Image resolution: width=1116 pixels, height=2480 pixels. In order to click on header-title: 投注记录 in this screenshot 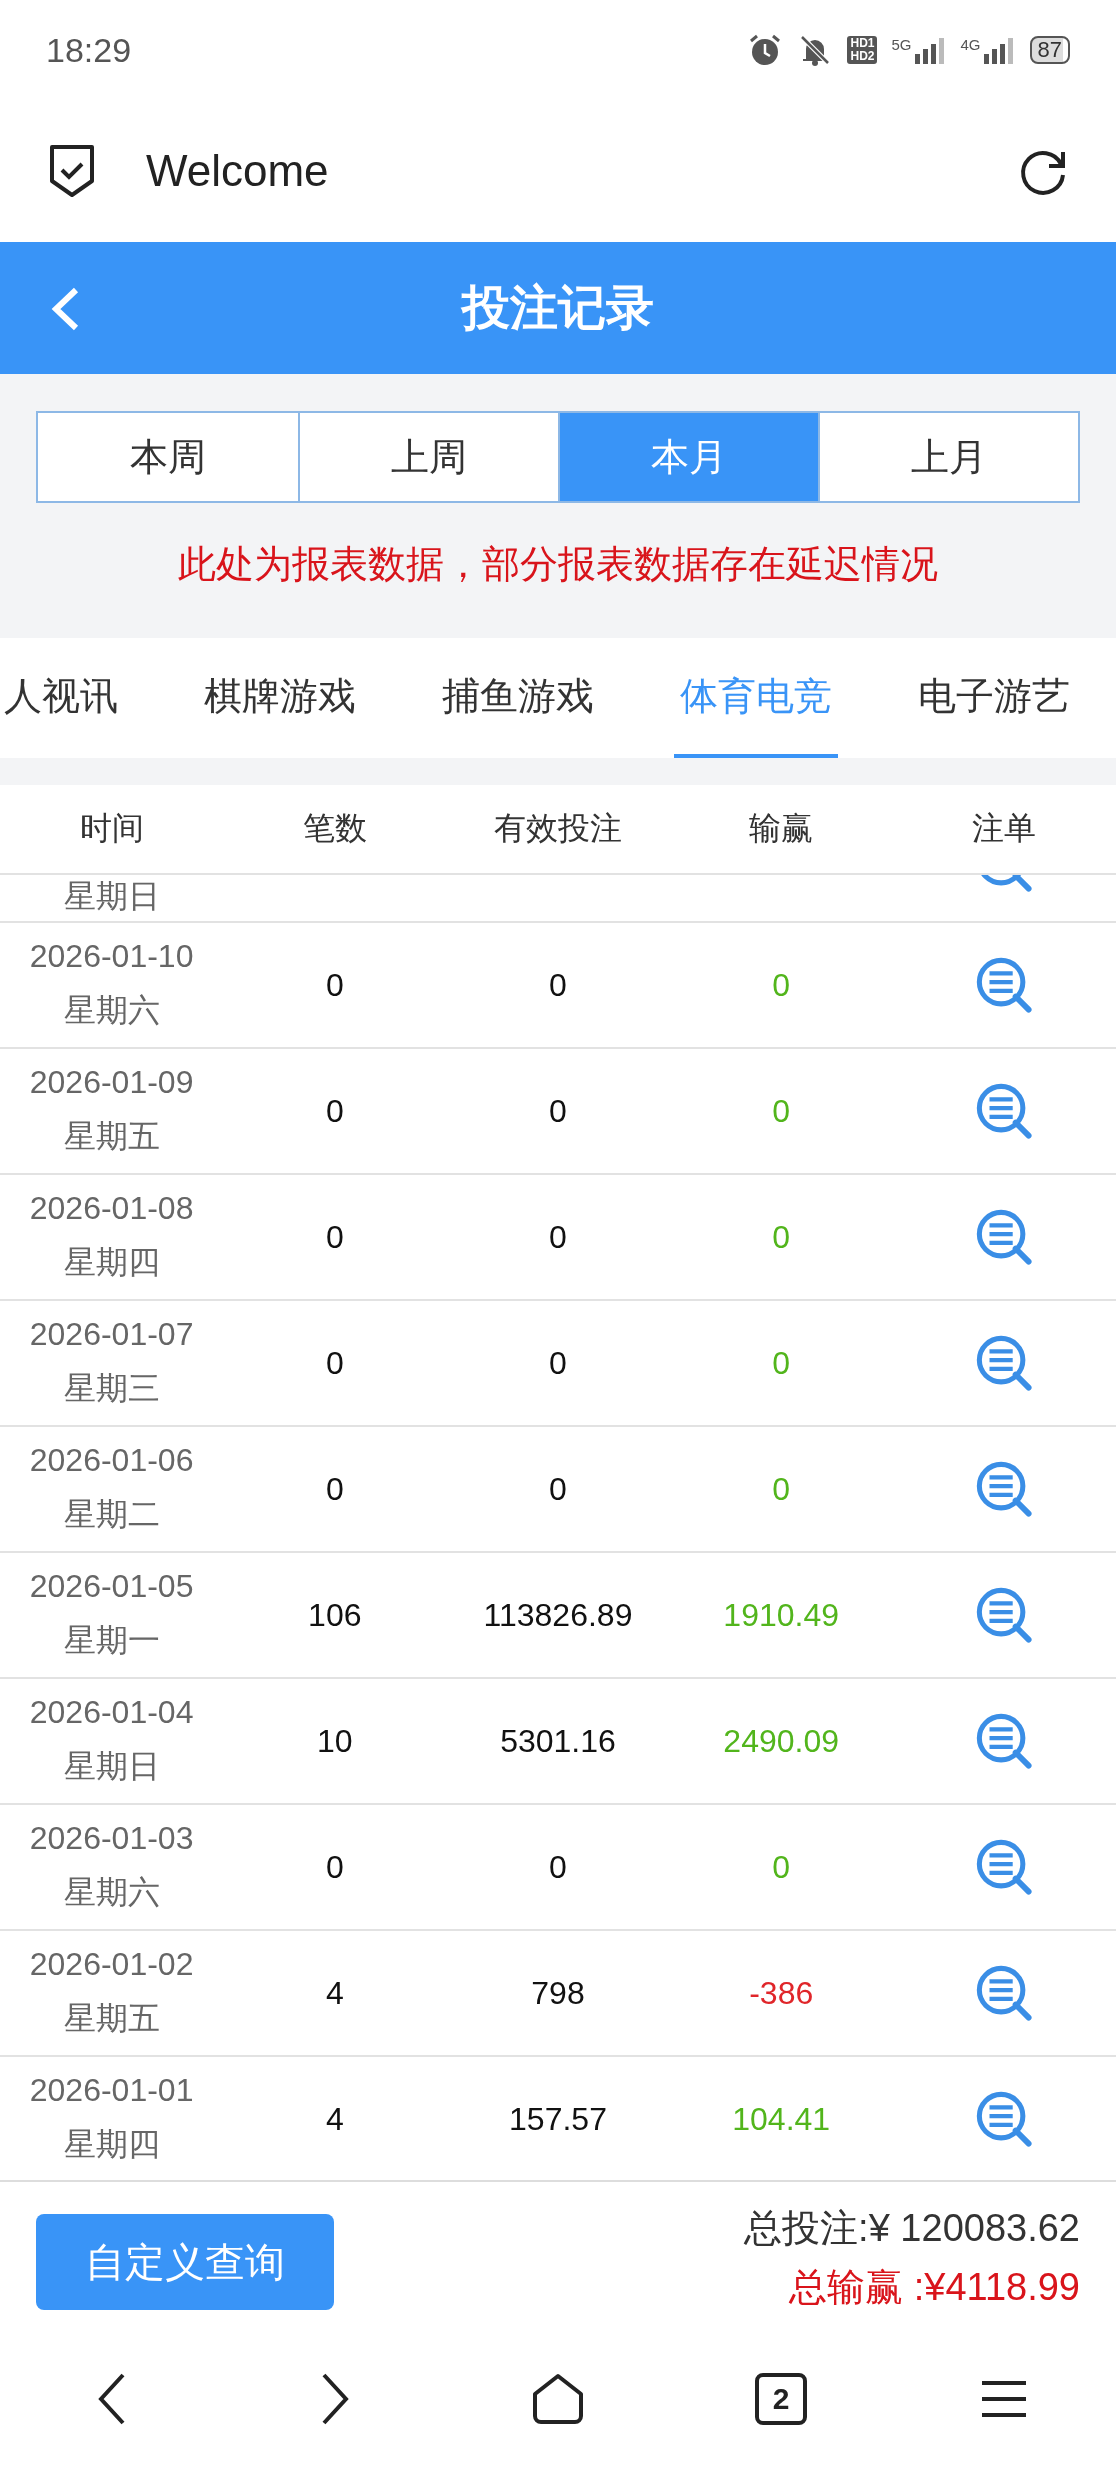, I will do `click(558, 308)`.